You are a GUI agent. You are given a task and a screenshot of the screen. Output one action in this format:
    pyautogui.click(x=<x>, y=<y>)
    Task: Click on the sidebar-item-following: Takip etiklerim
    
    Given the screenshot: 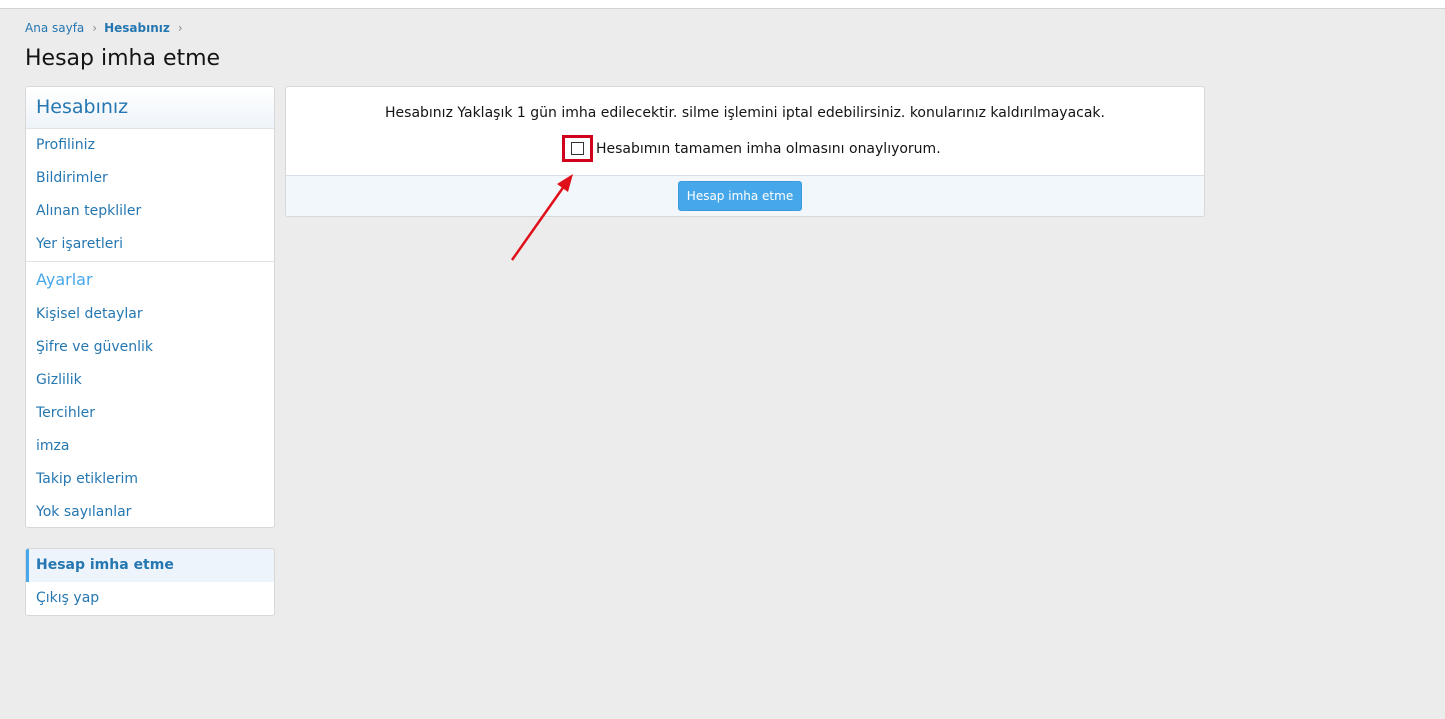 What is the action you would take?
    pyautogui.click(x=150, y=479)
    